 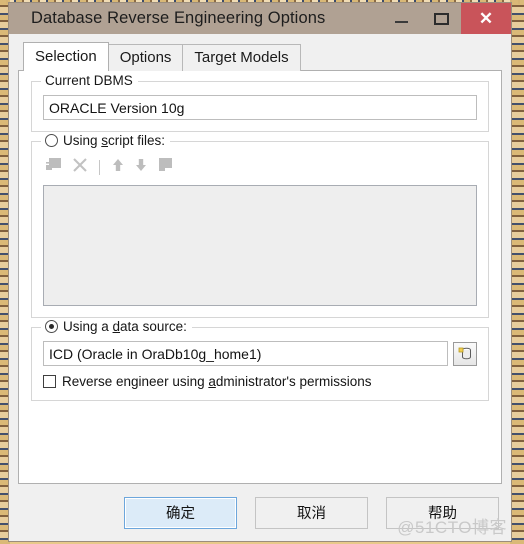 I want to click on cancel-button: 取消, so click(x=311, y=512).